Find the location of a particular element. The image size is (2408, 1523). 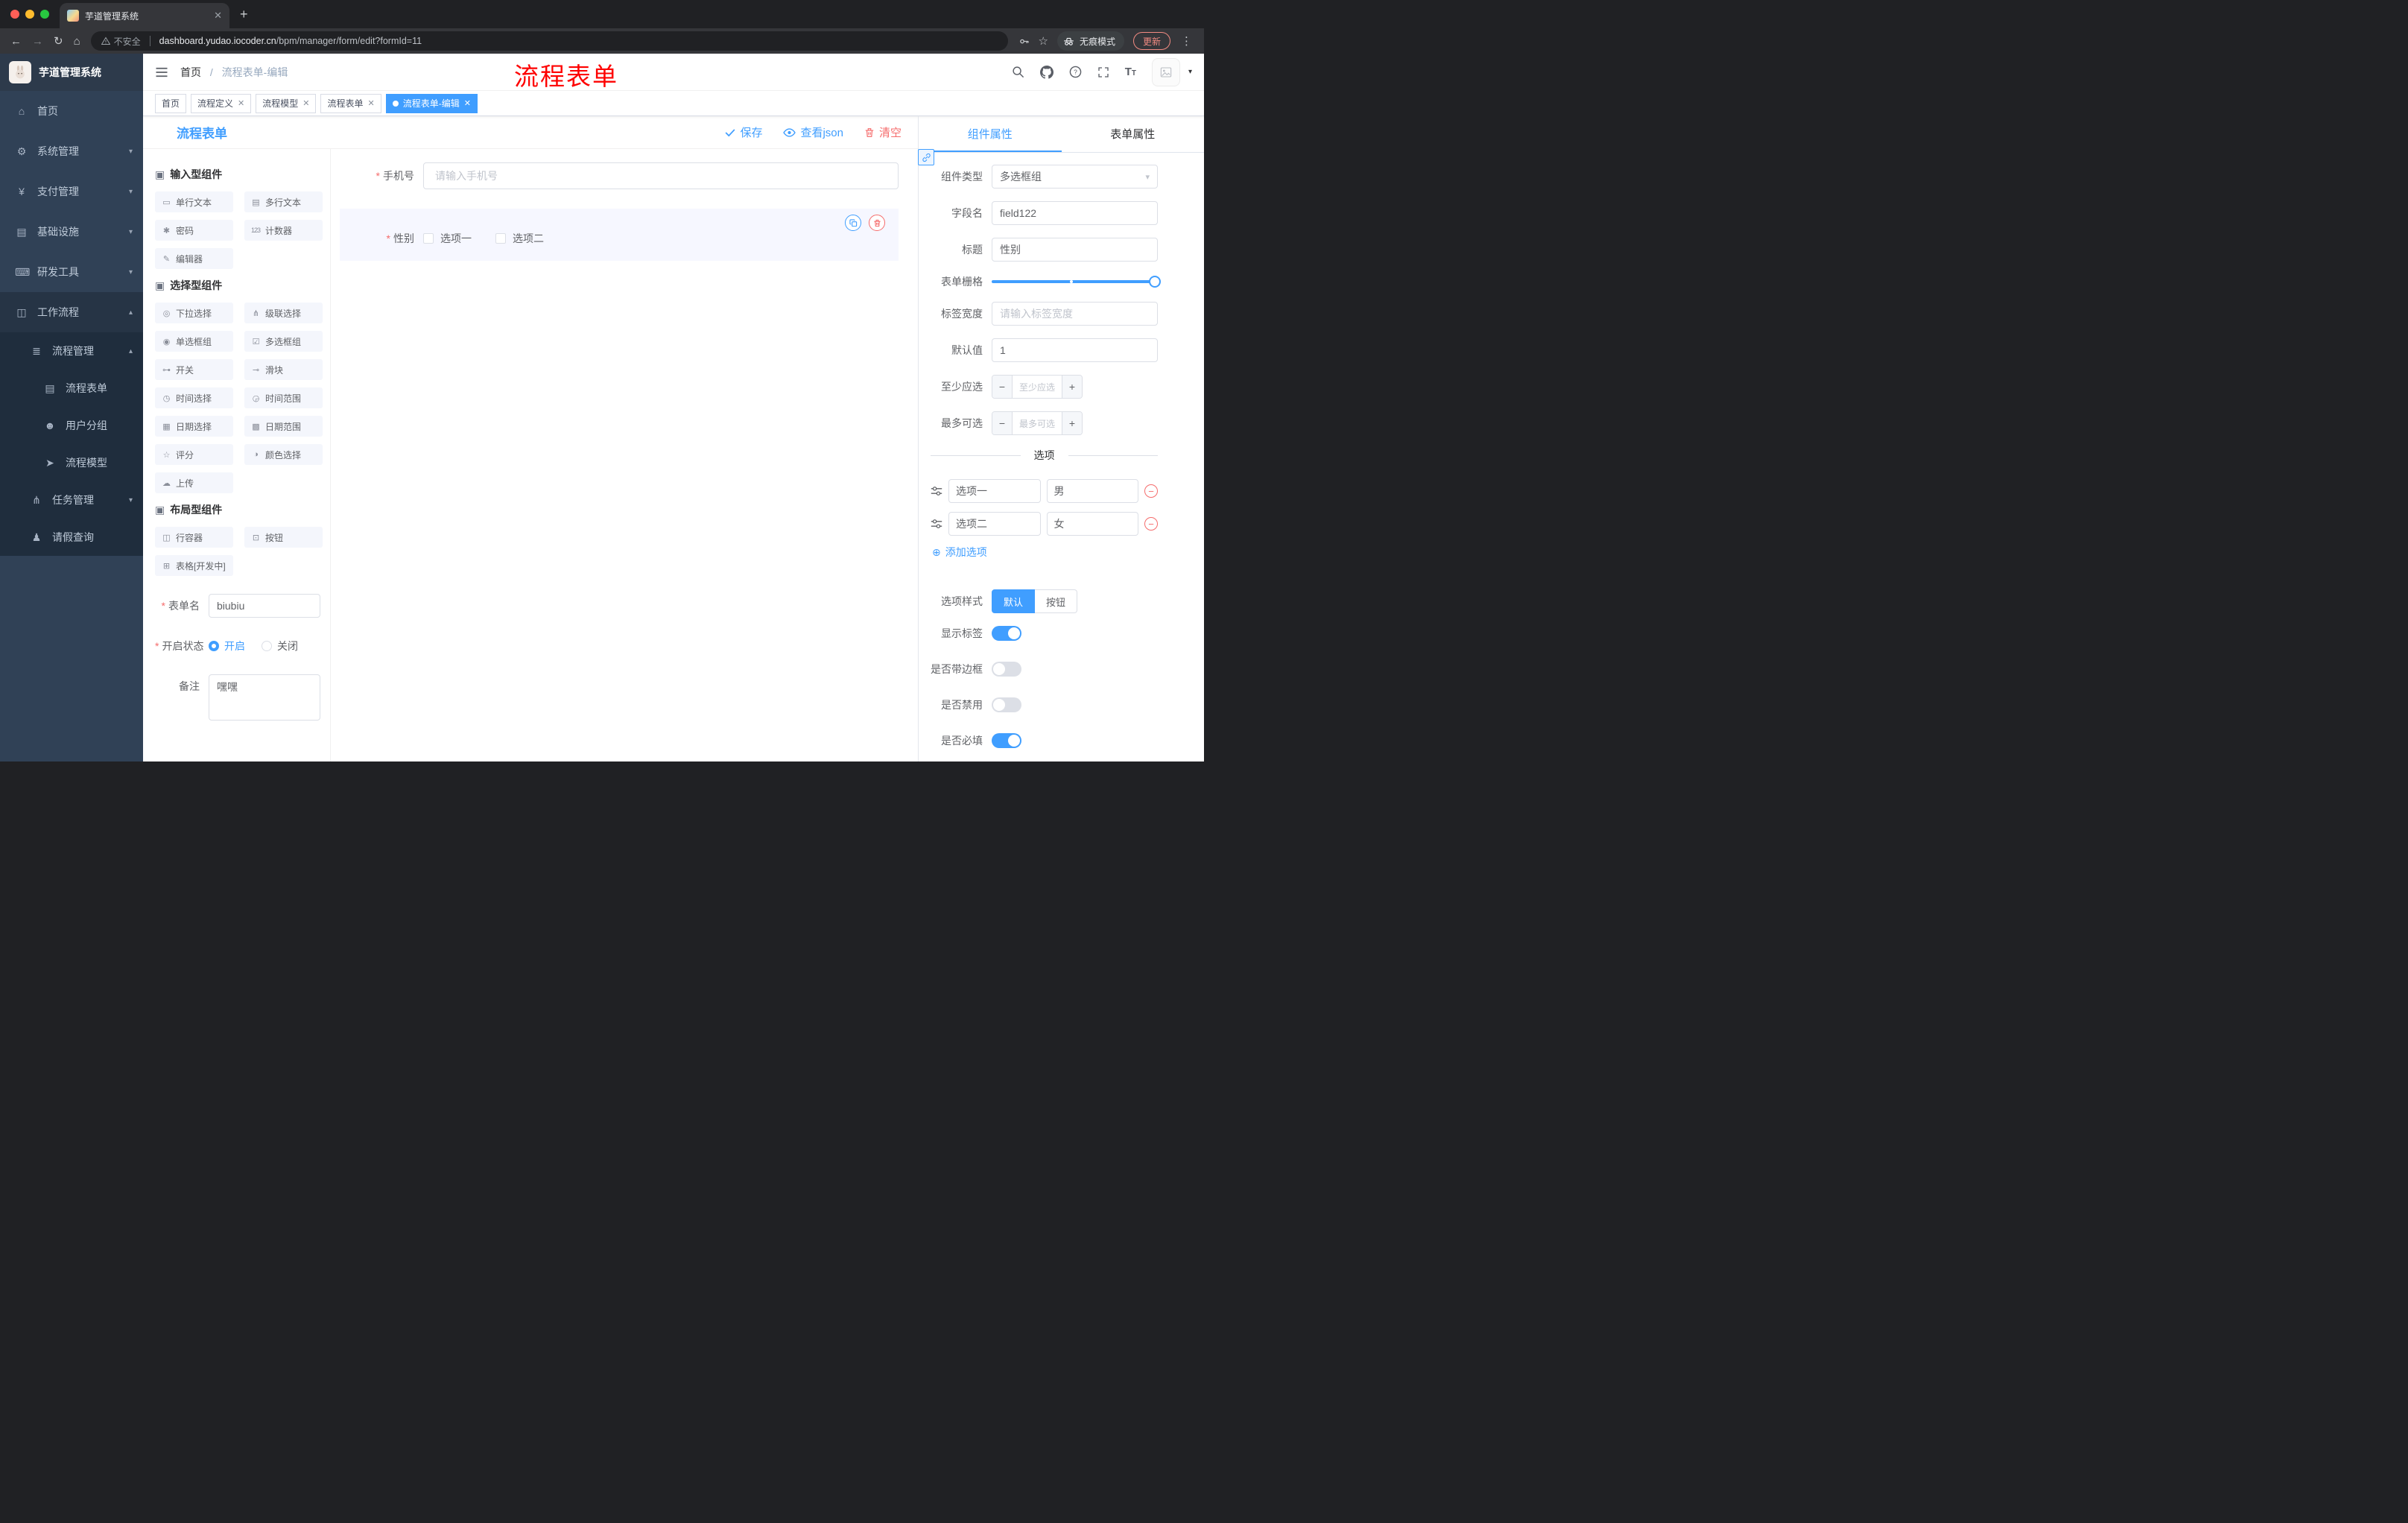

avatar is located at coordinates (1165, 71).